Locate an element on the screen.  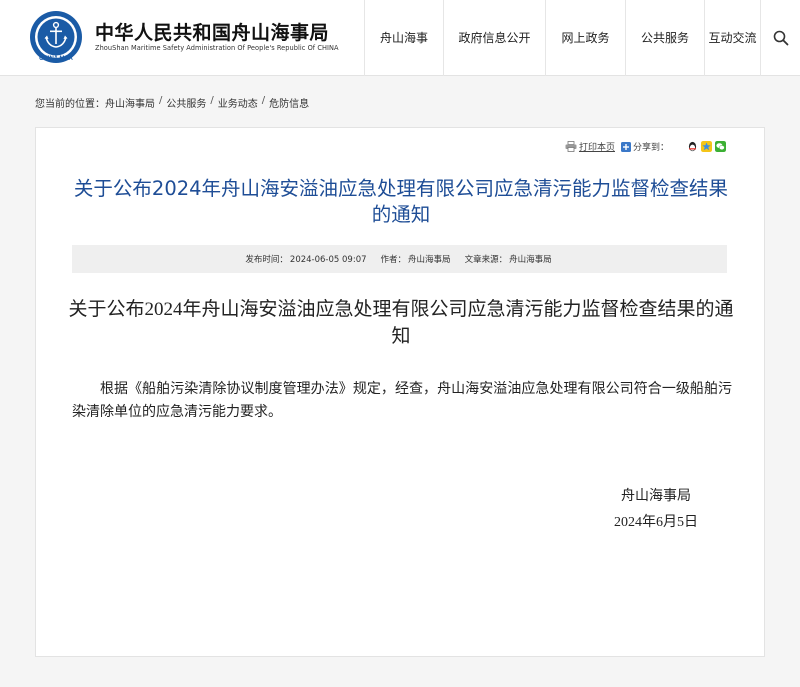
plus-icon is located at coordinates (625, 146).